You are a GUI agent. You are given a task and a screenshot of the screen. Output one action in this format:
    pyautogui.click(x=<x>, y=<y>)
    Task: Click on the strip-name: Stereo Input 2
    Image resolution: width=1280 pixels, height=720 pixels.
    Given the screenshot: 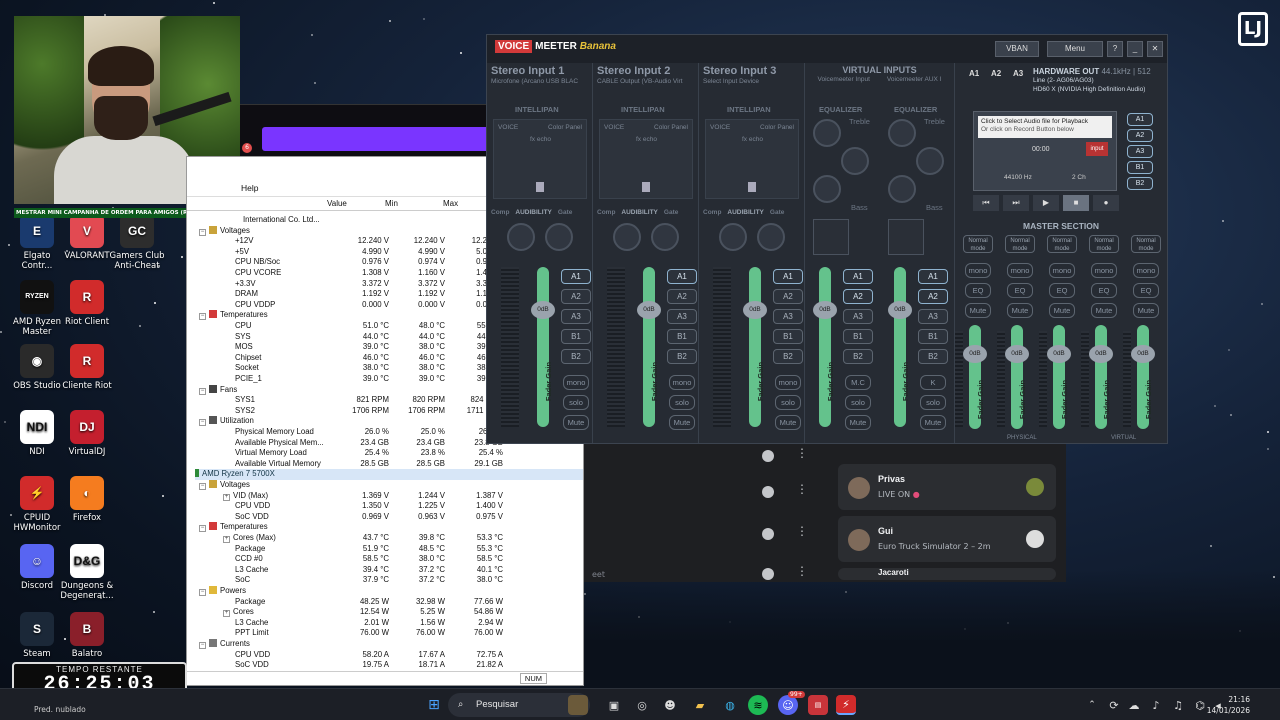 What is the action you would take?
    pyautogui.click(x=645, y=70)
    